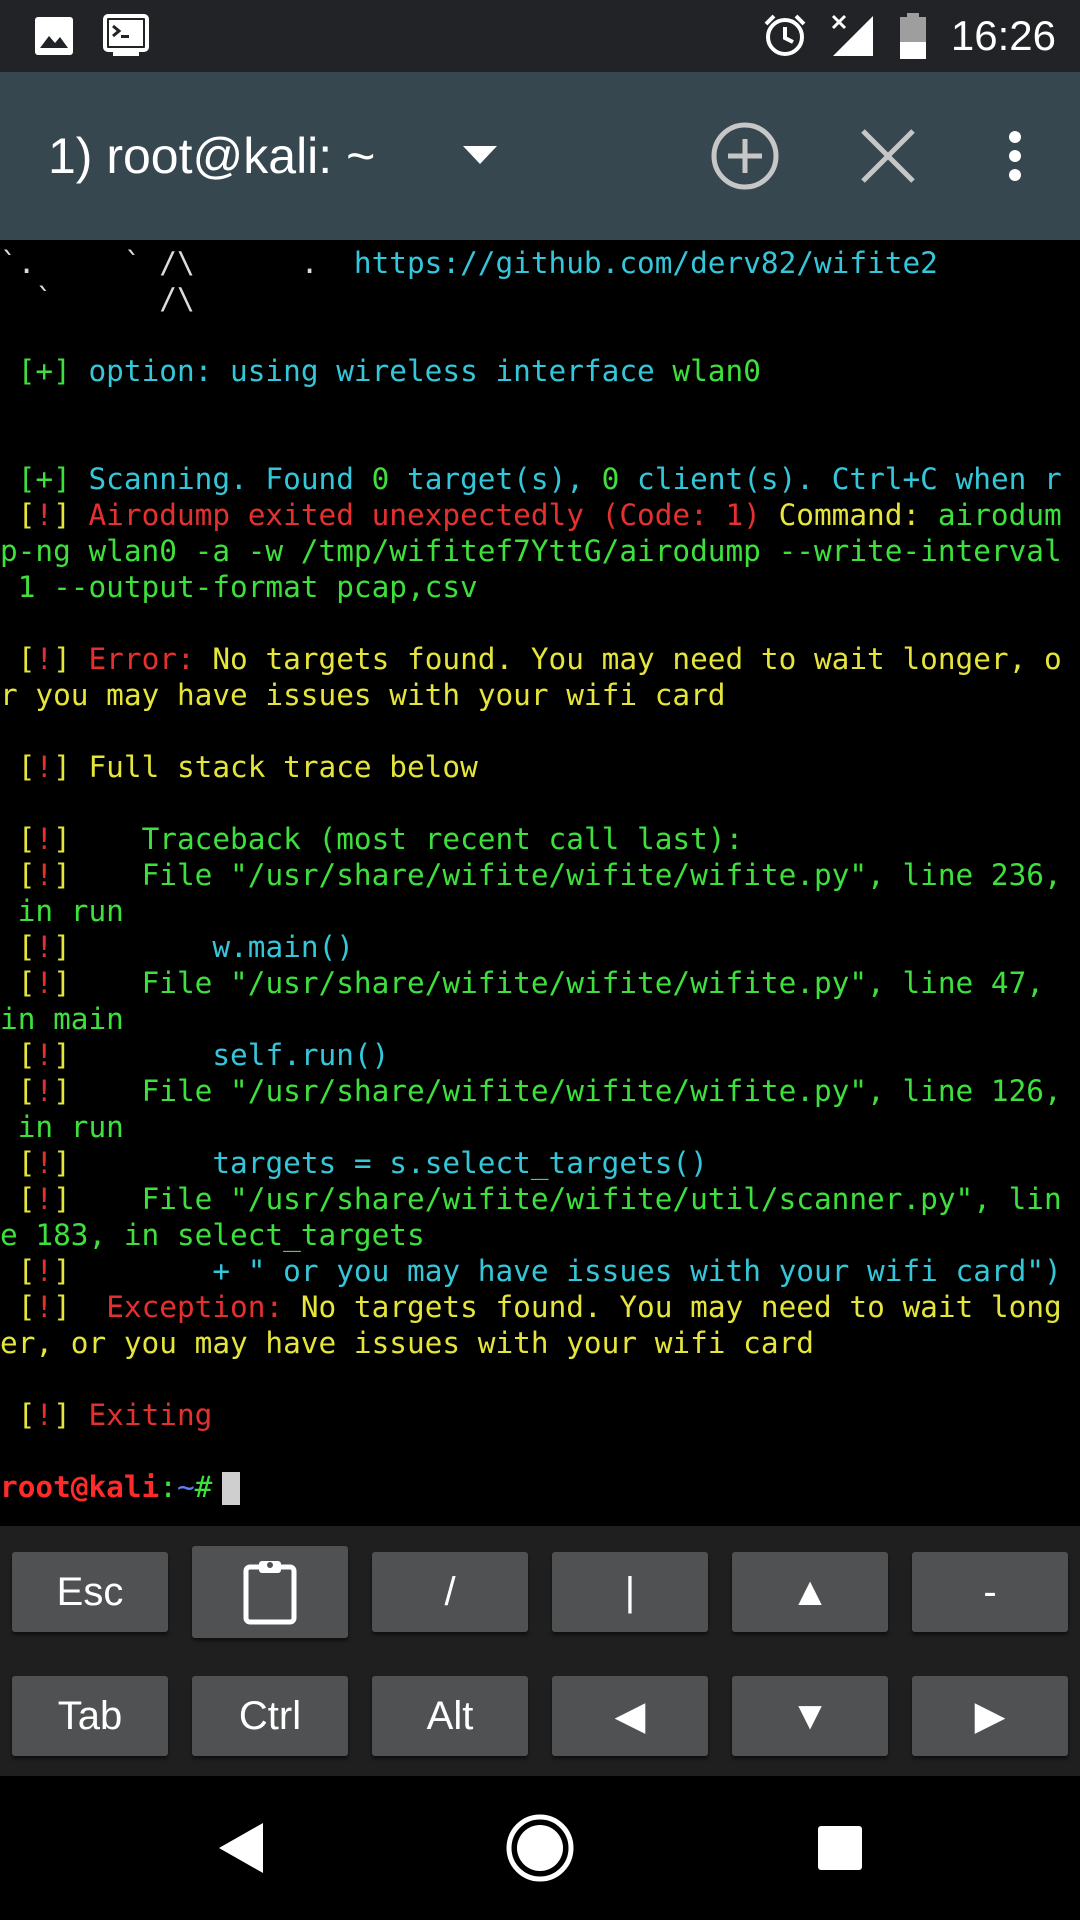 The width and height of the screenshot is (1080, 1920). Describe the element at coordinates (810, 1592) in the screenshot. I see `up-arrow-key: ▲` at that location.